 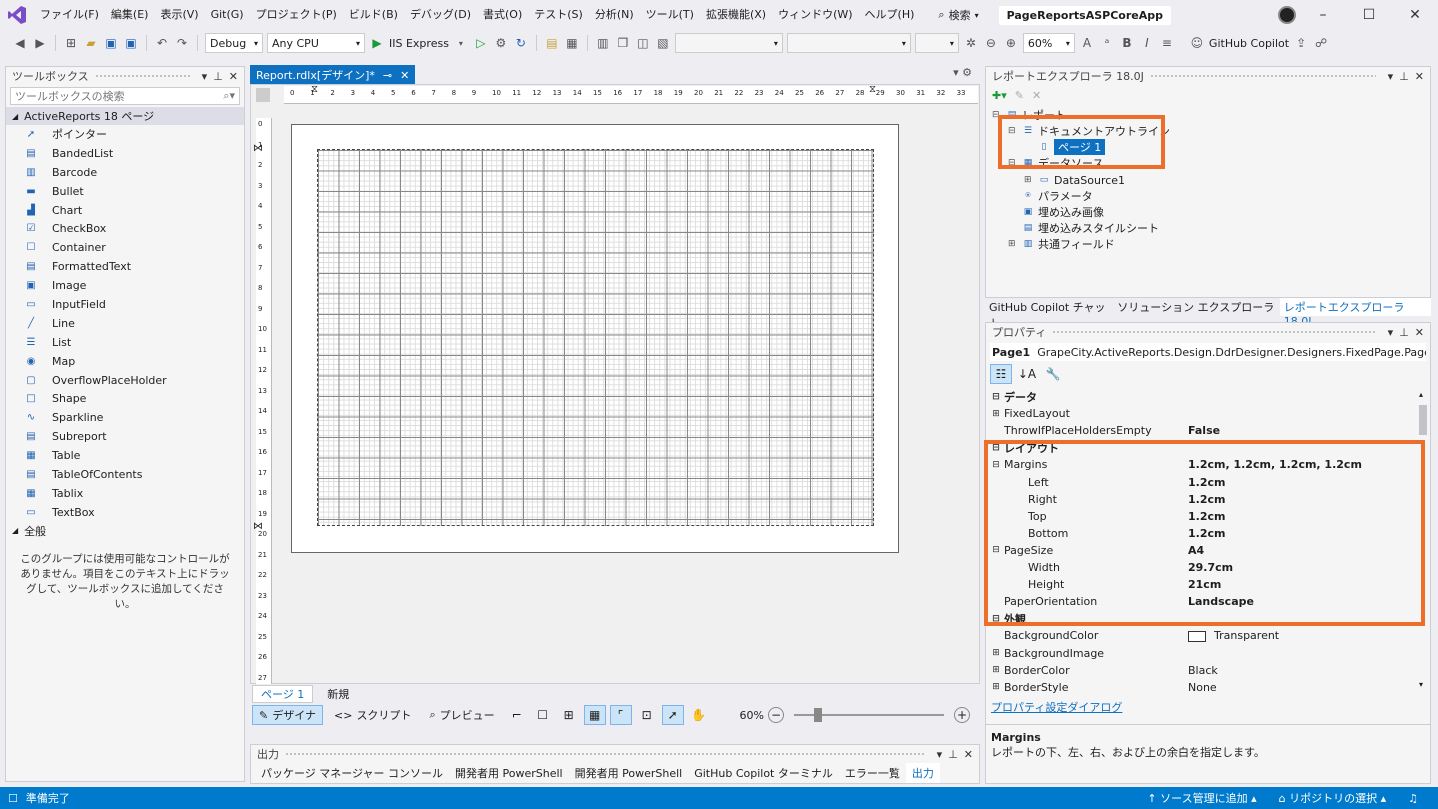 I want to click on tool-item-shape: □ Shape, so click(x=125, y=398).